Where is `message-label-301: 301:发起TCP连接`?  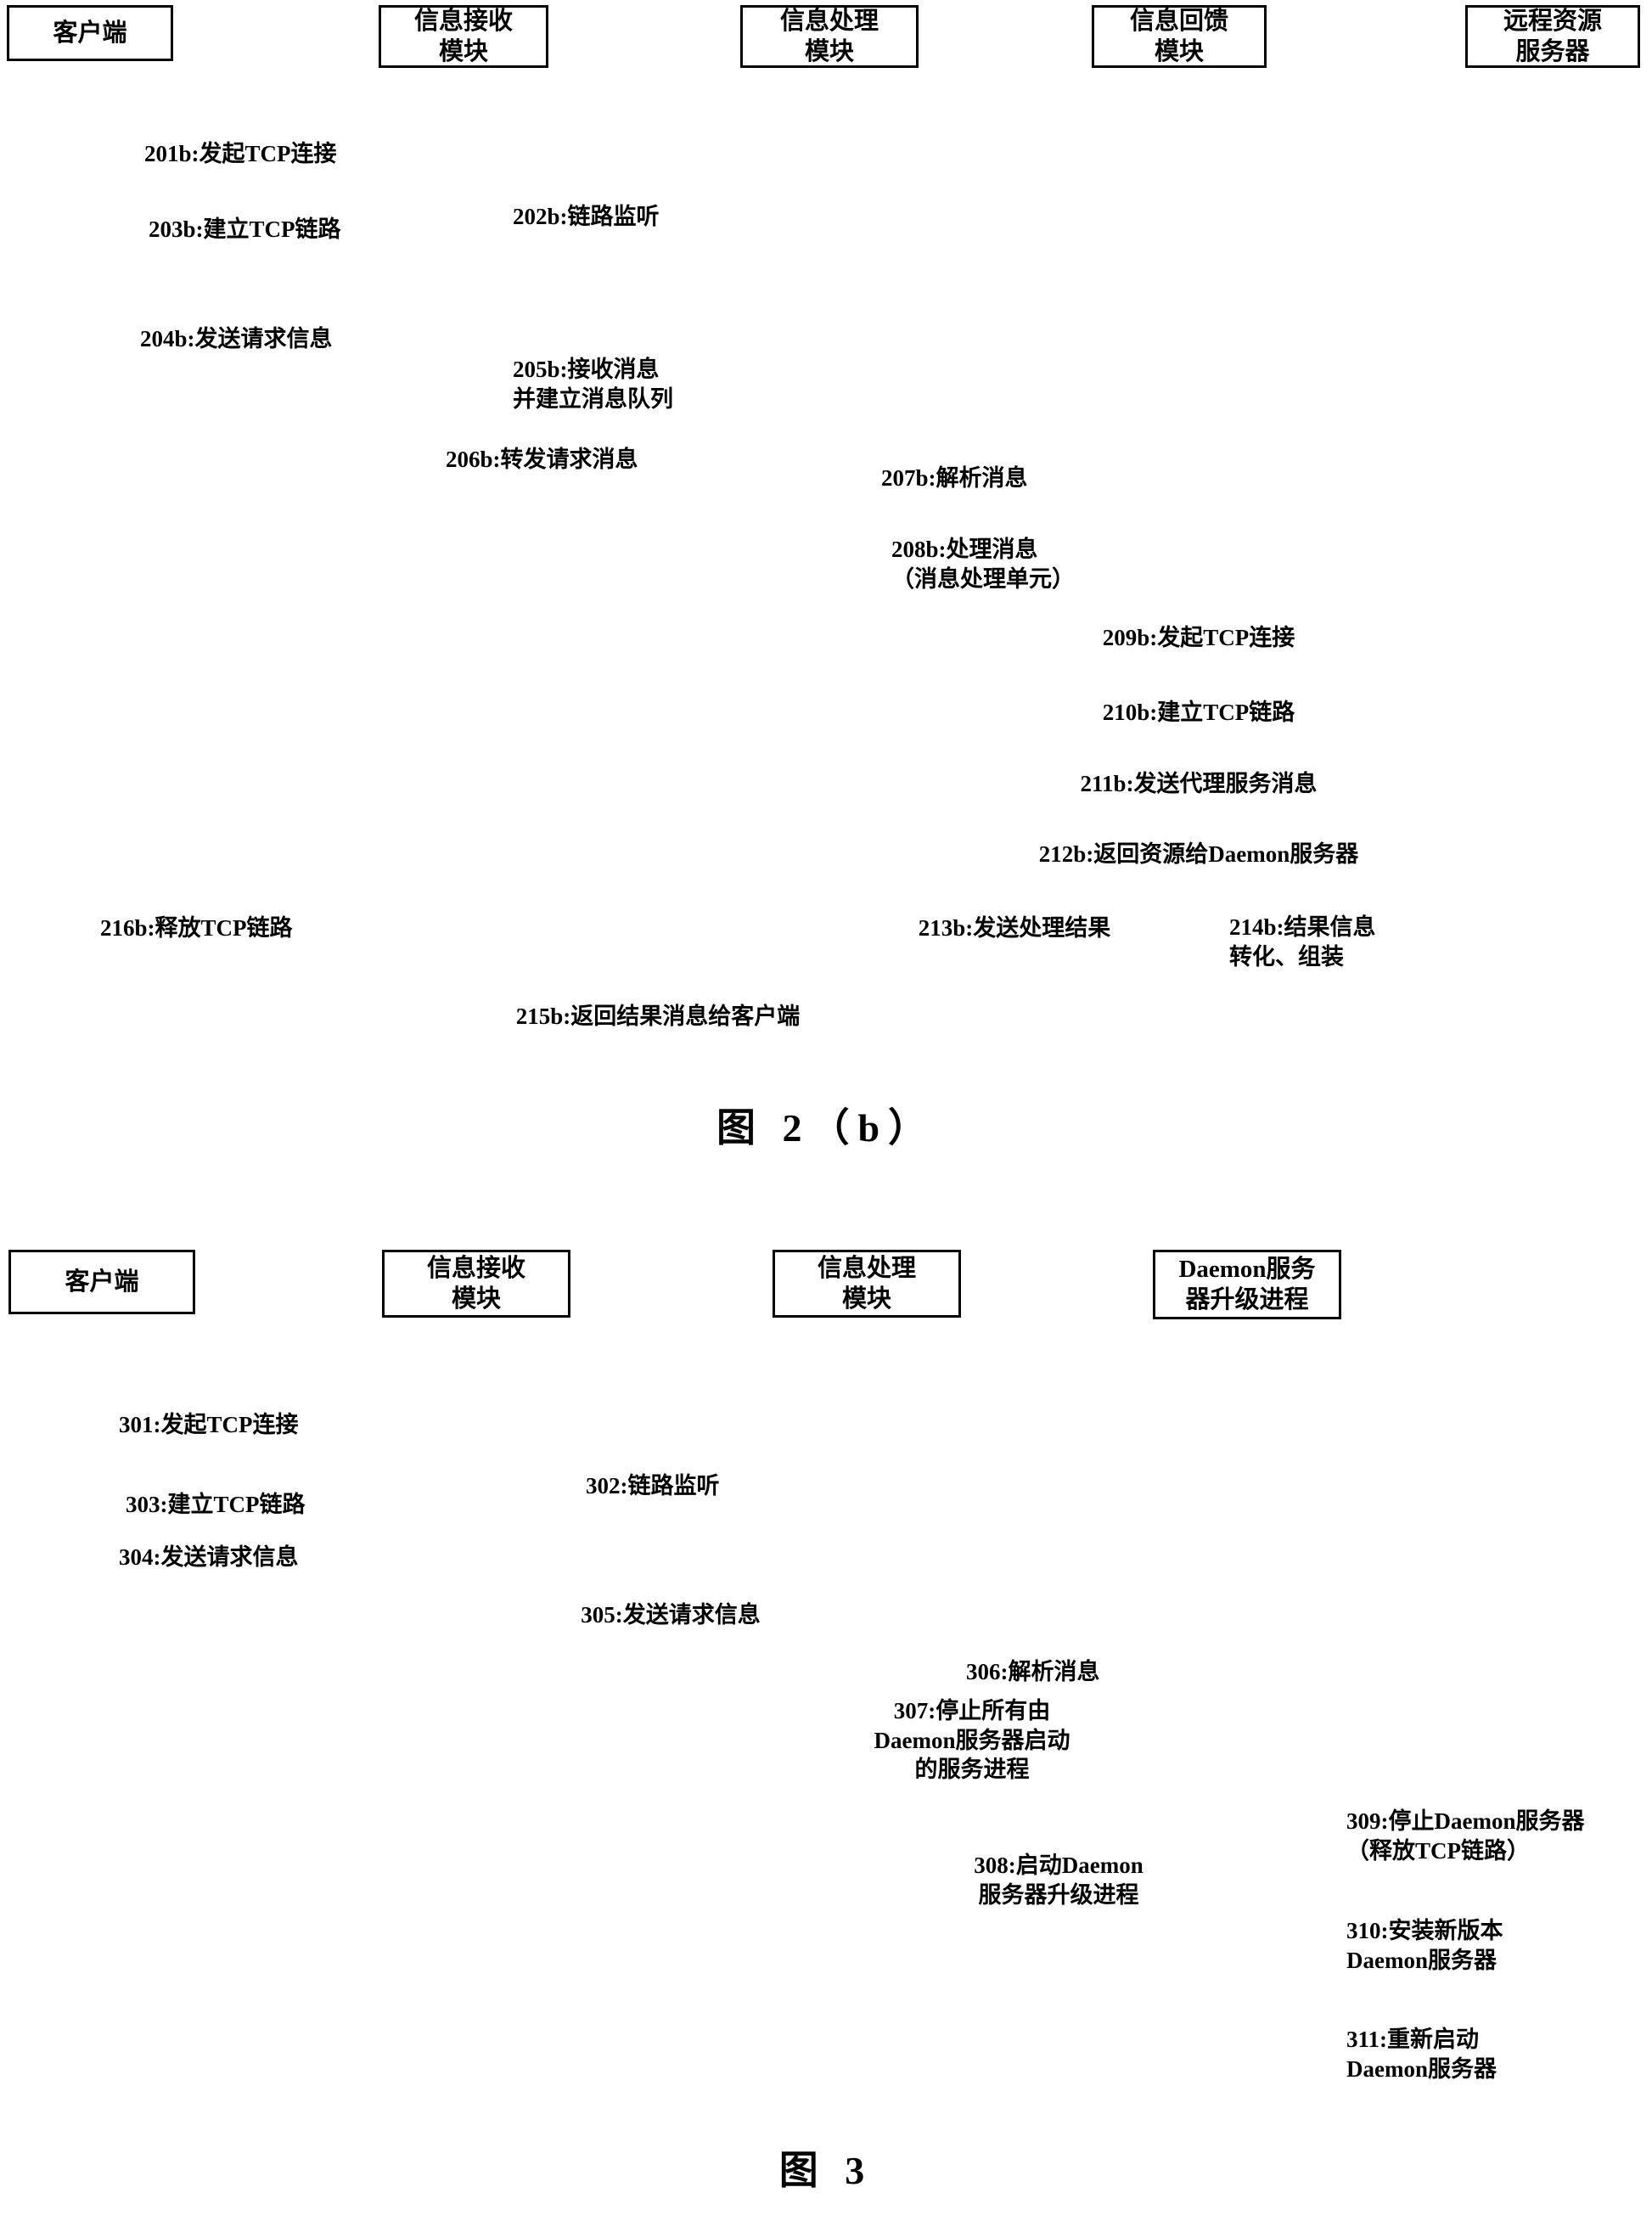 message-label-301: 301:发起TCP连接 is located at coordinates (209, 1425).